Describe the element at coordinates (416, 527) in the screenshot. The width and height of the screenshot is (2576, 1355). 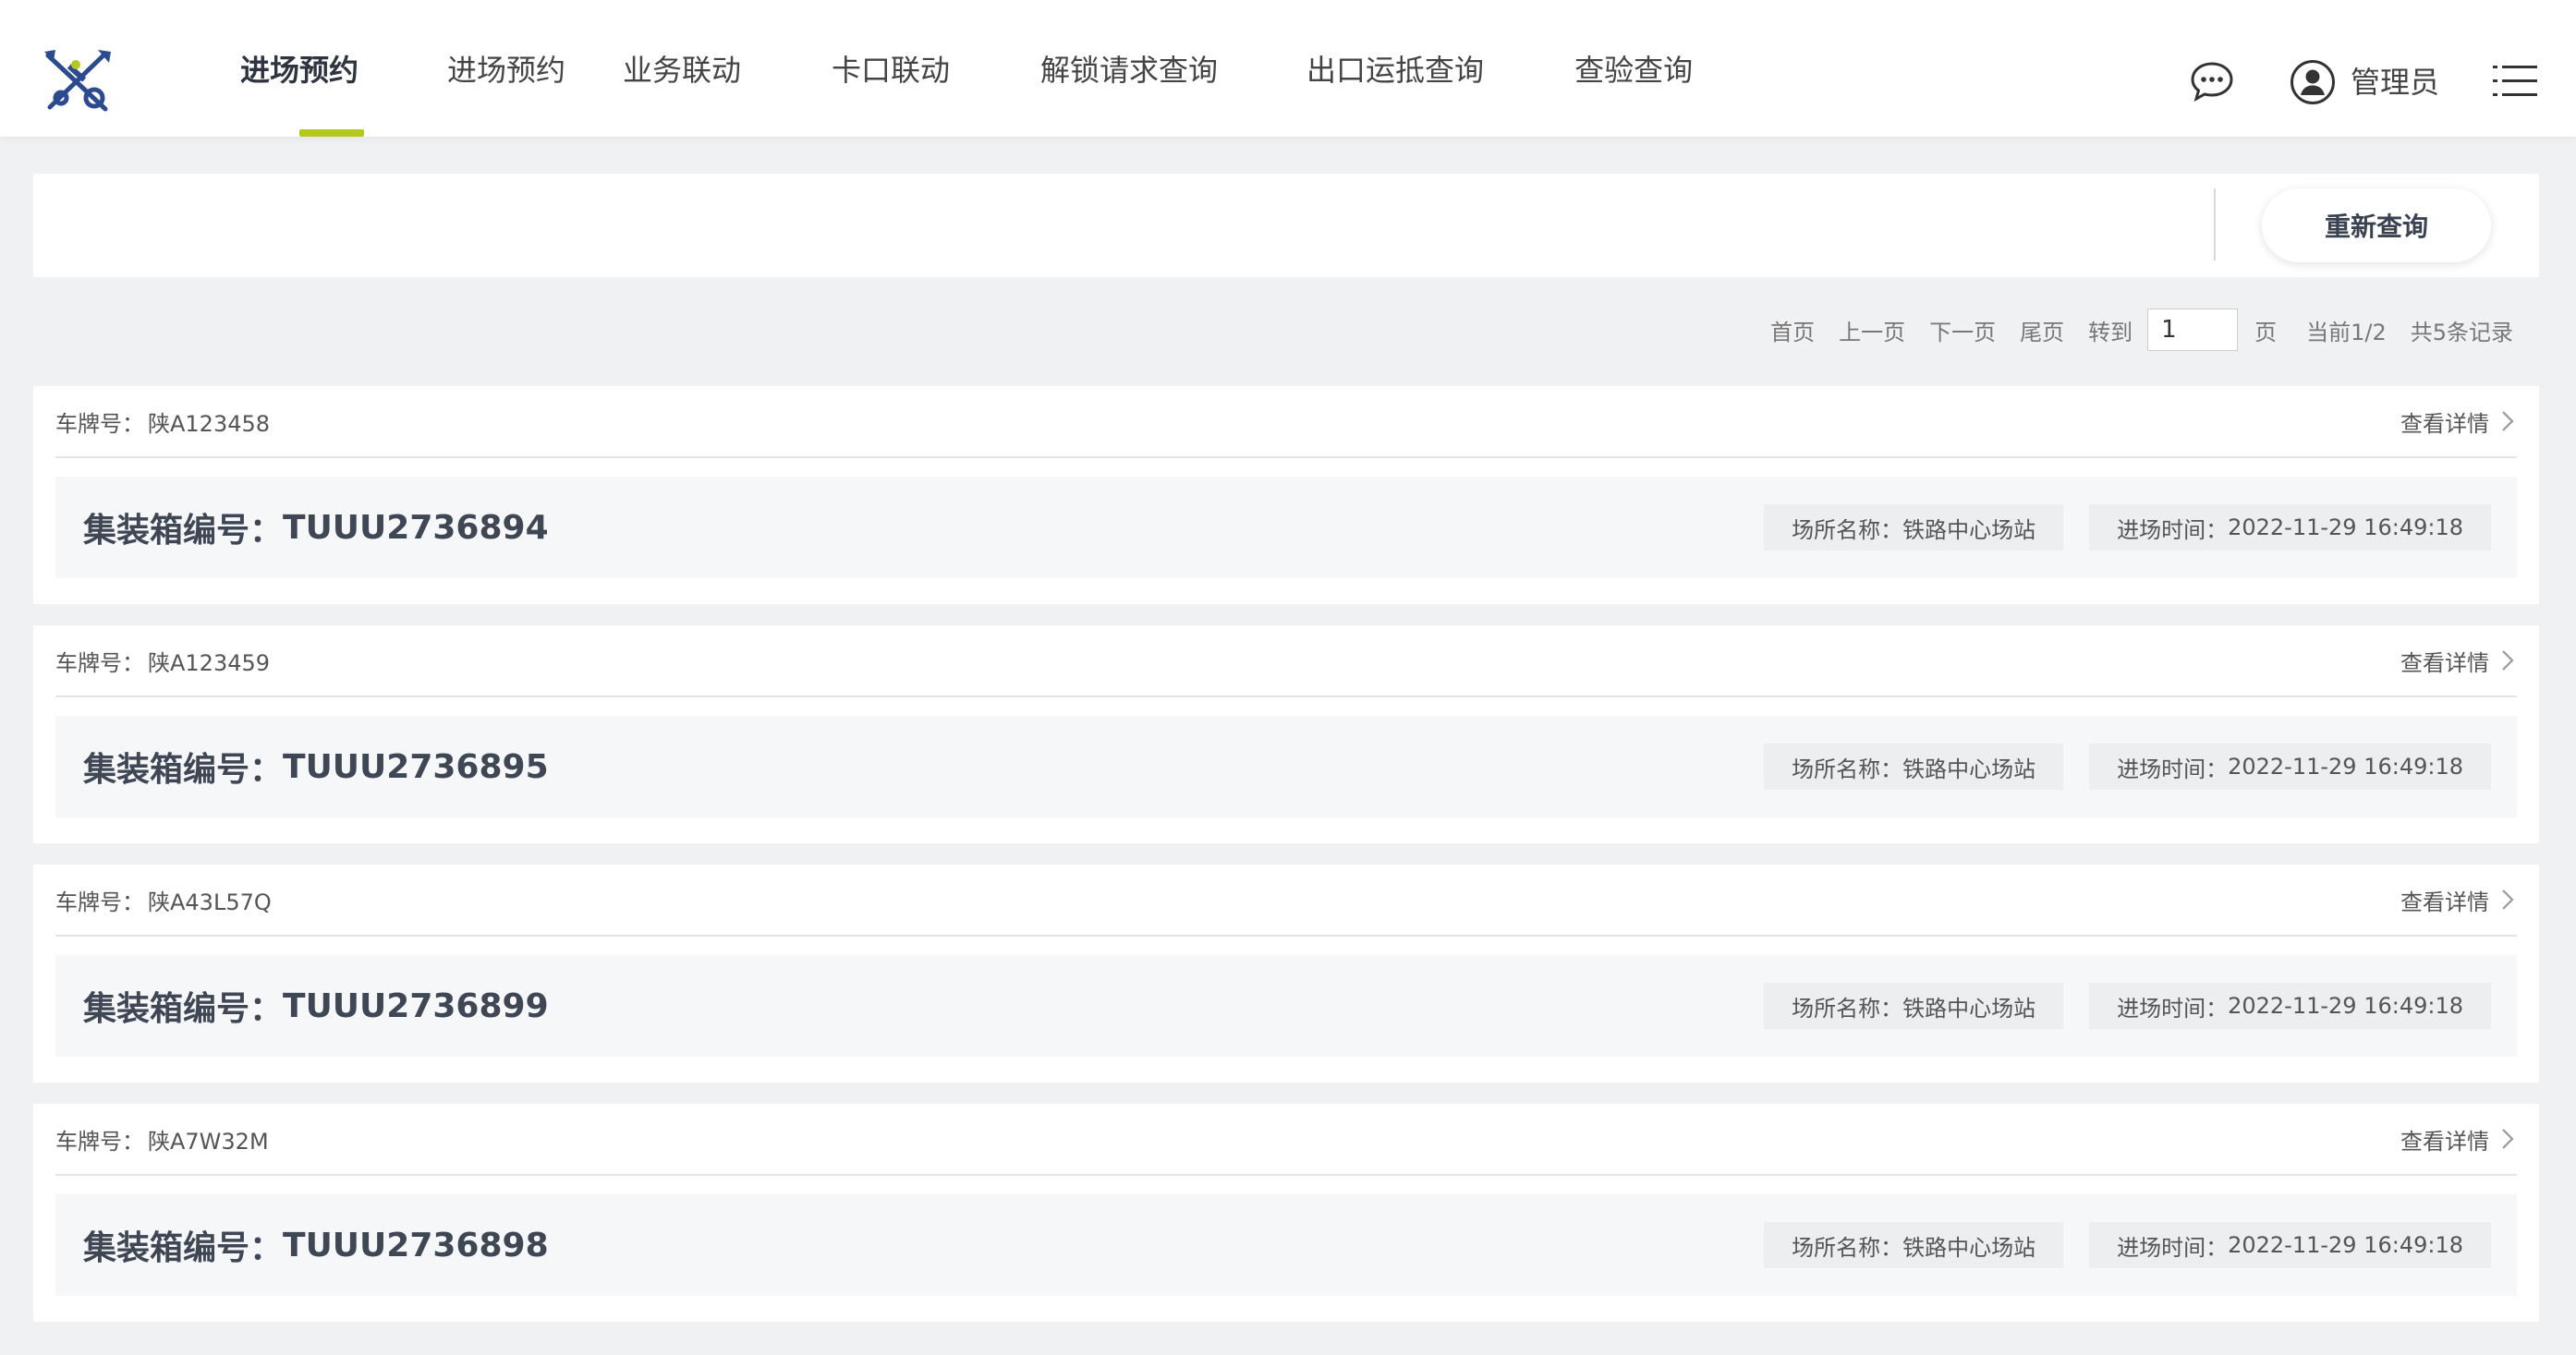
I see `container-value: TUUU2736894` at that location.